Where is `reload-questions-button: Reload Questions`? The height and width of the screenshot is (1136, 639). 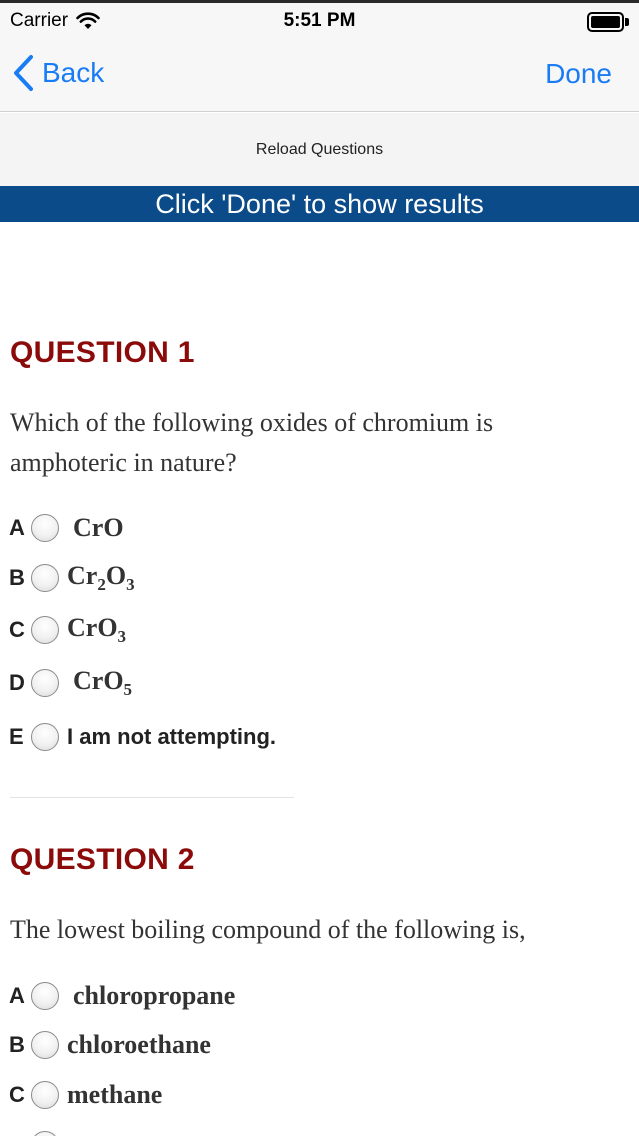
reload-questions-button: Reload Questions is located at coordinates (319, 150).